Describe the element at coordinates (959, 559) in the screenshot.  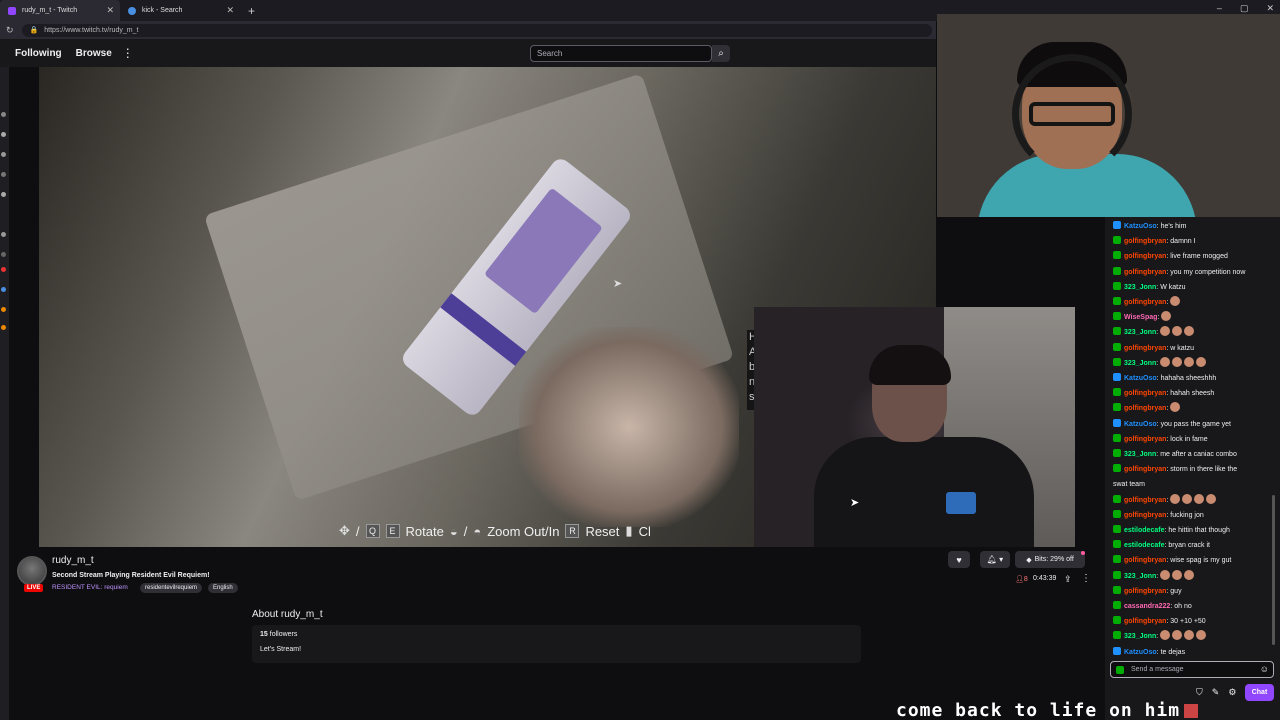
I see `follow-button: ♥` at that location.